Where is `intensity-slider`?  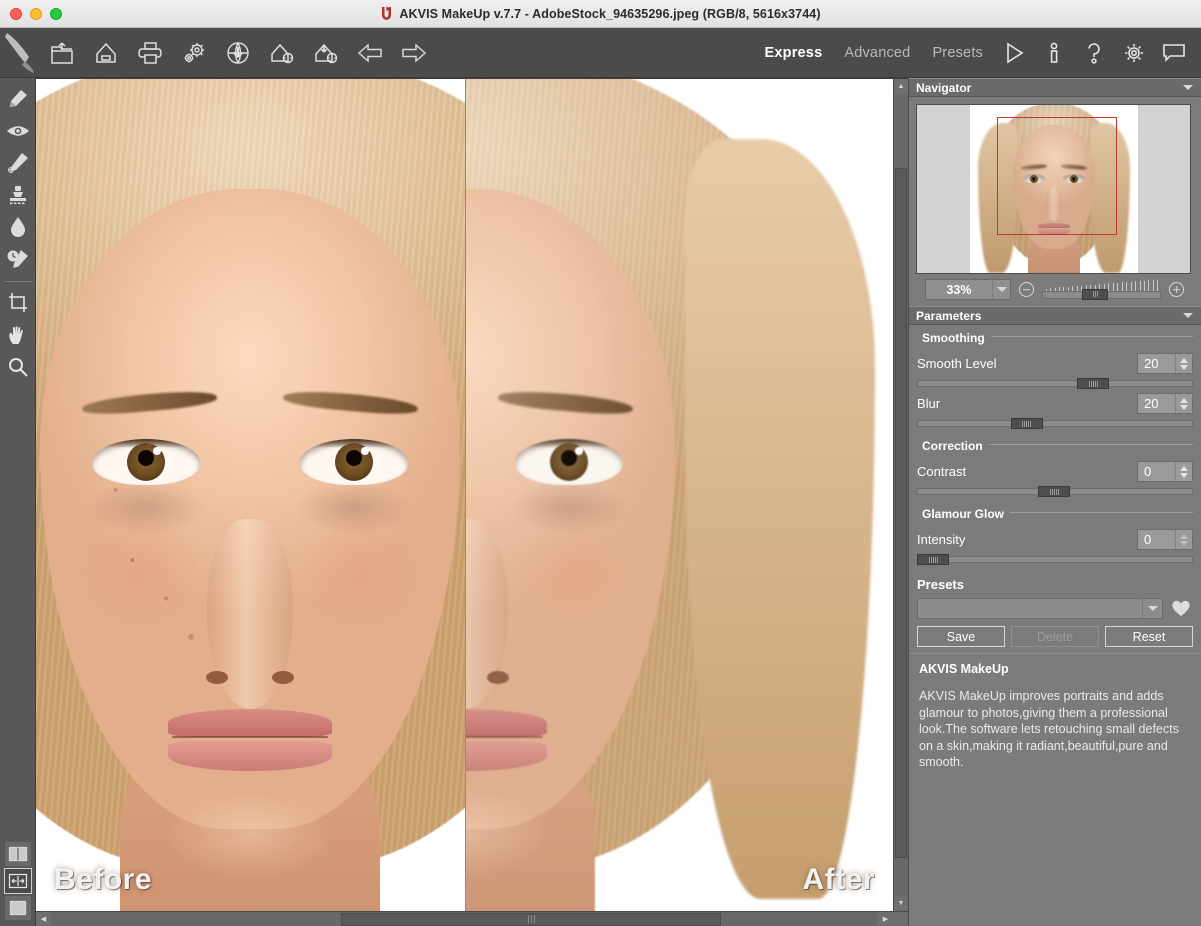 intensity-slider is located at coordinates (1055, 559).